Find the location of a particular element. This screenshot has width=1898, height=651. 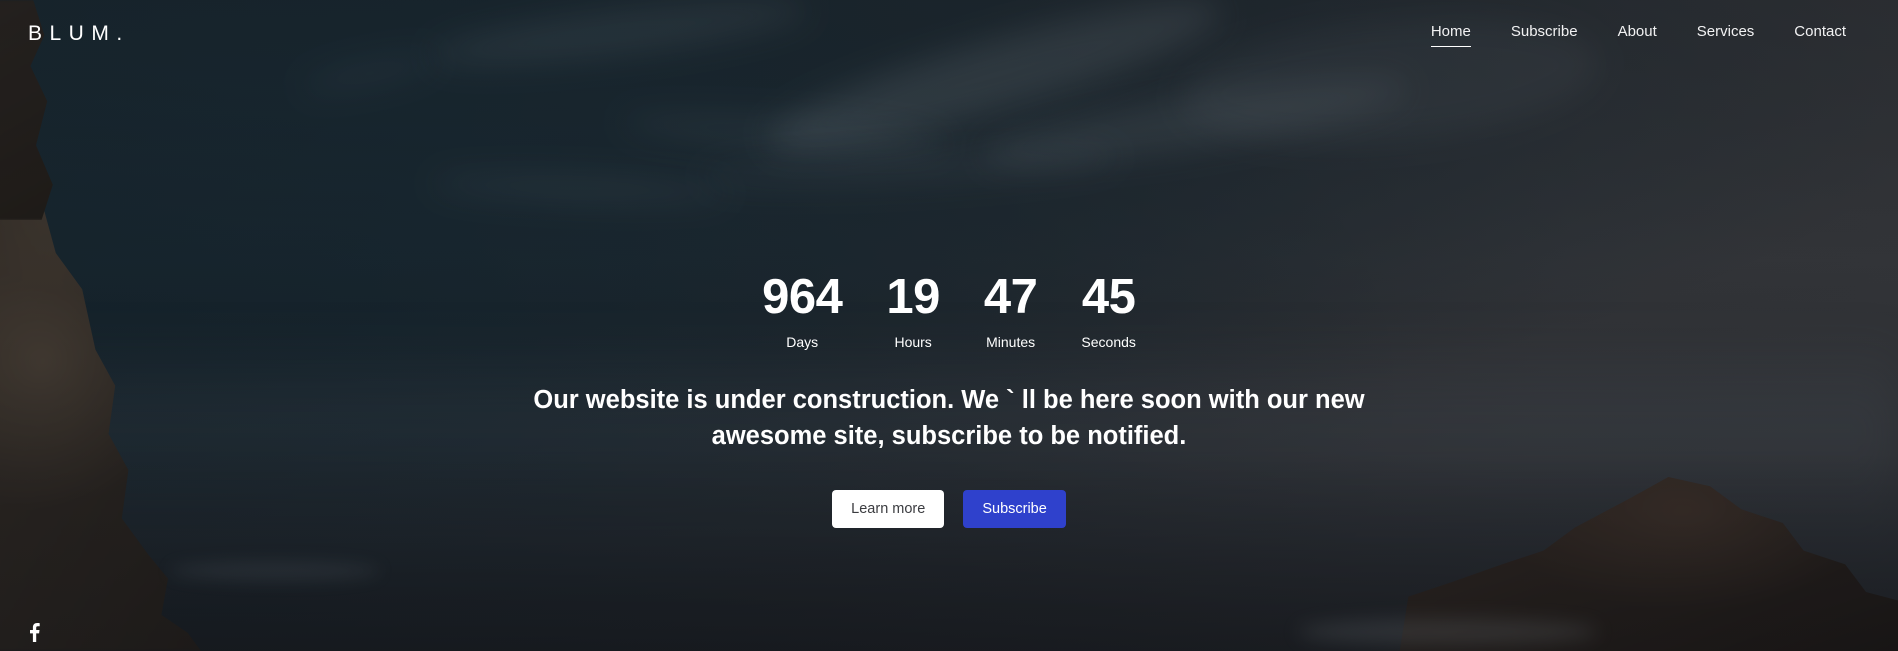

countdown-seconds-label: Seconds is located at coordinates (1108, 342).